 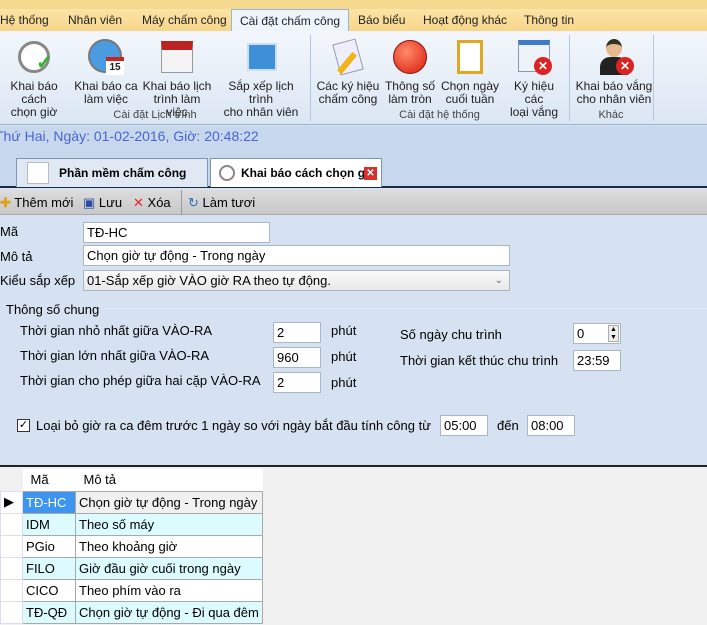 What do you see at coordinates (439, 115) in the screenshot?
I see `group-label-he-thong: Cài đặt hệ thống` at bounding box center [439, 115].